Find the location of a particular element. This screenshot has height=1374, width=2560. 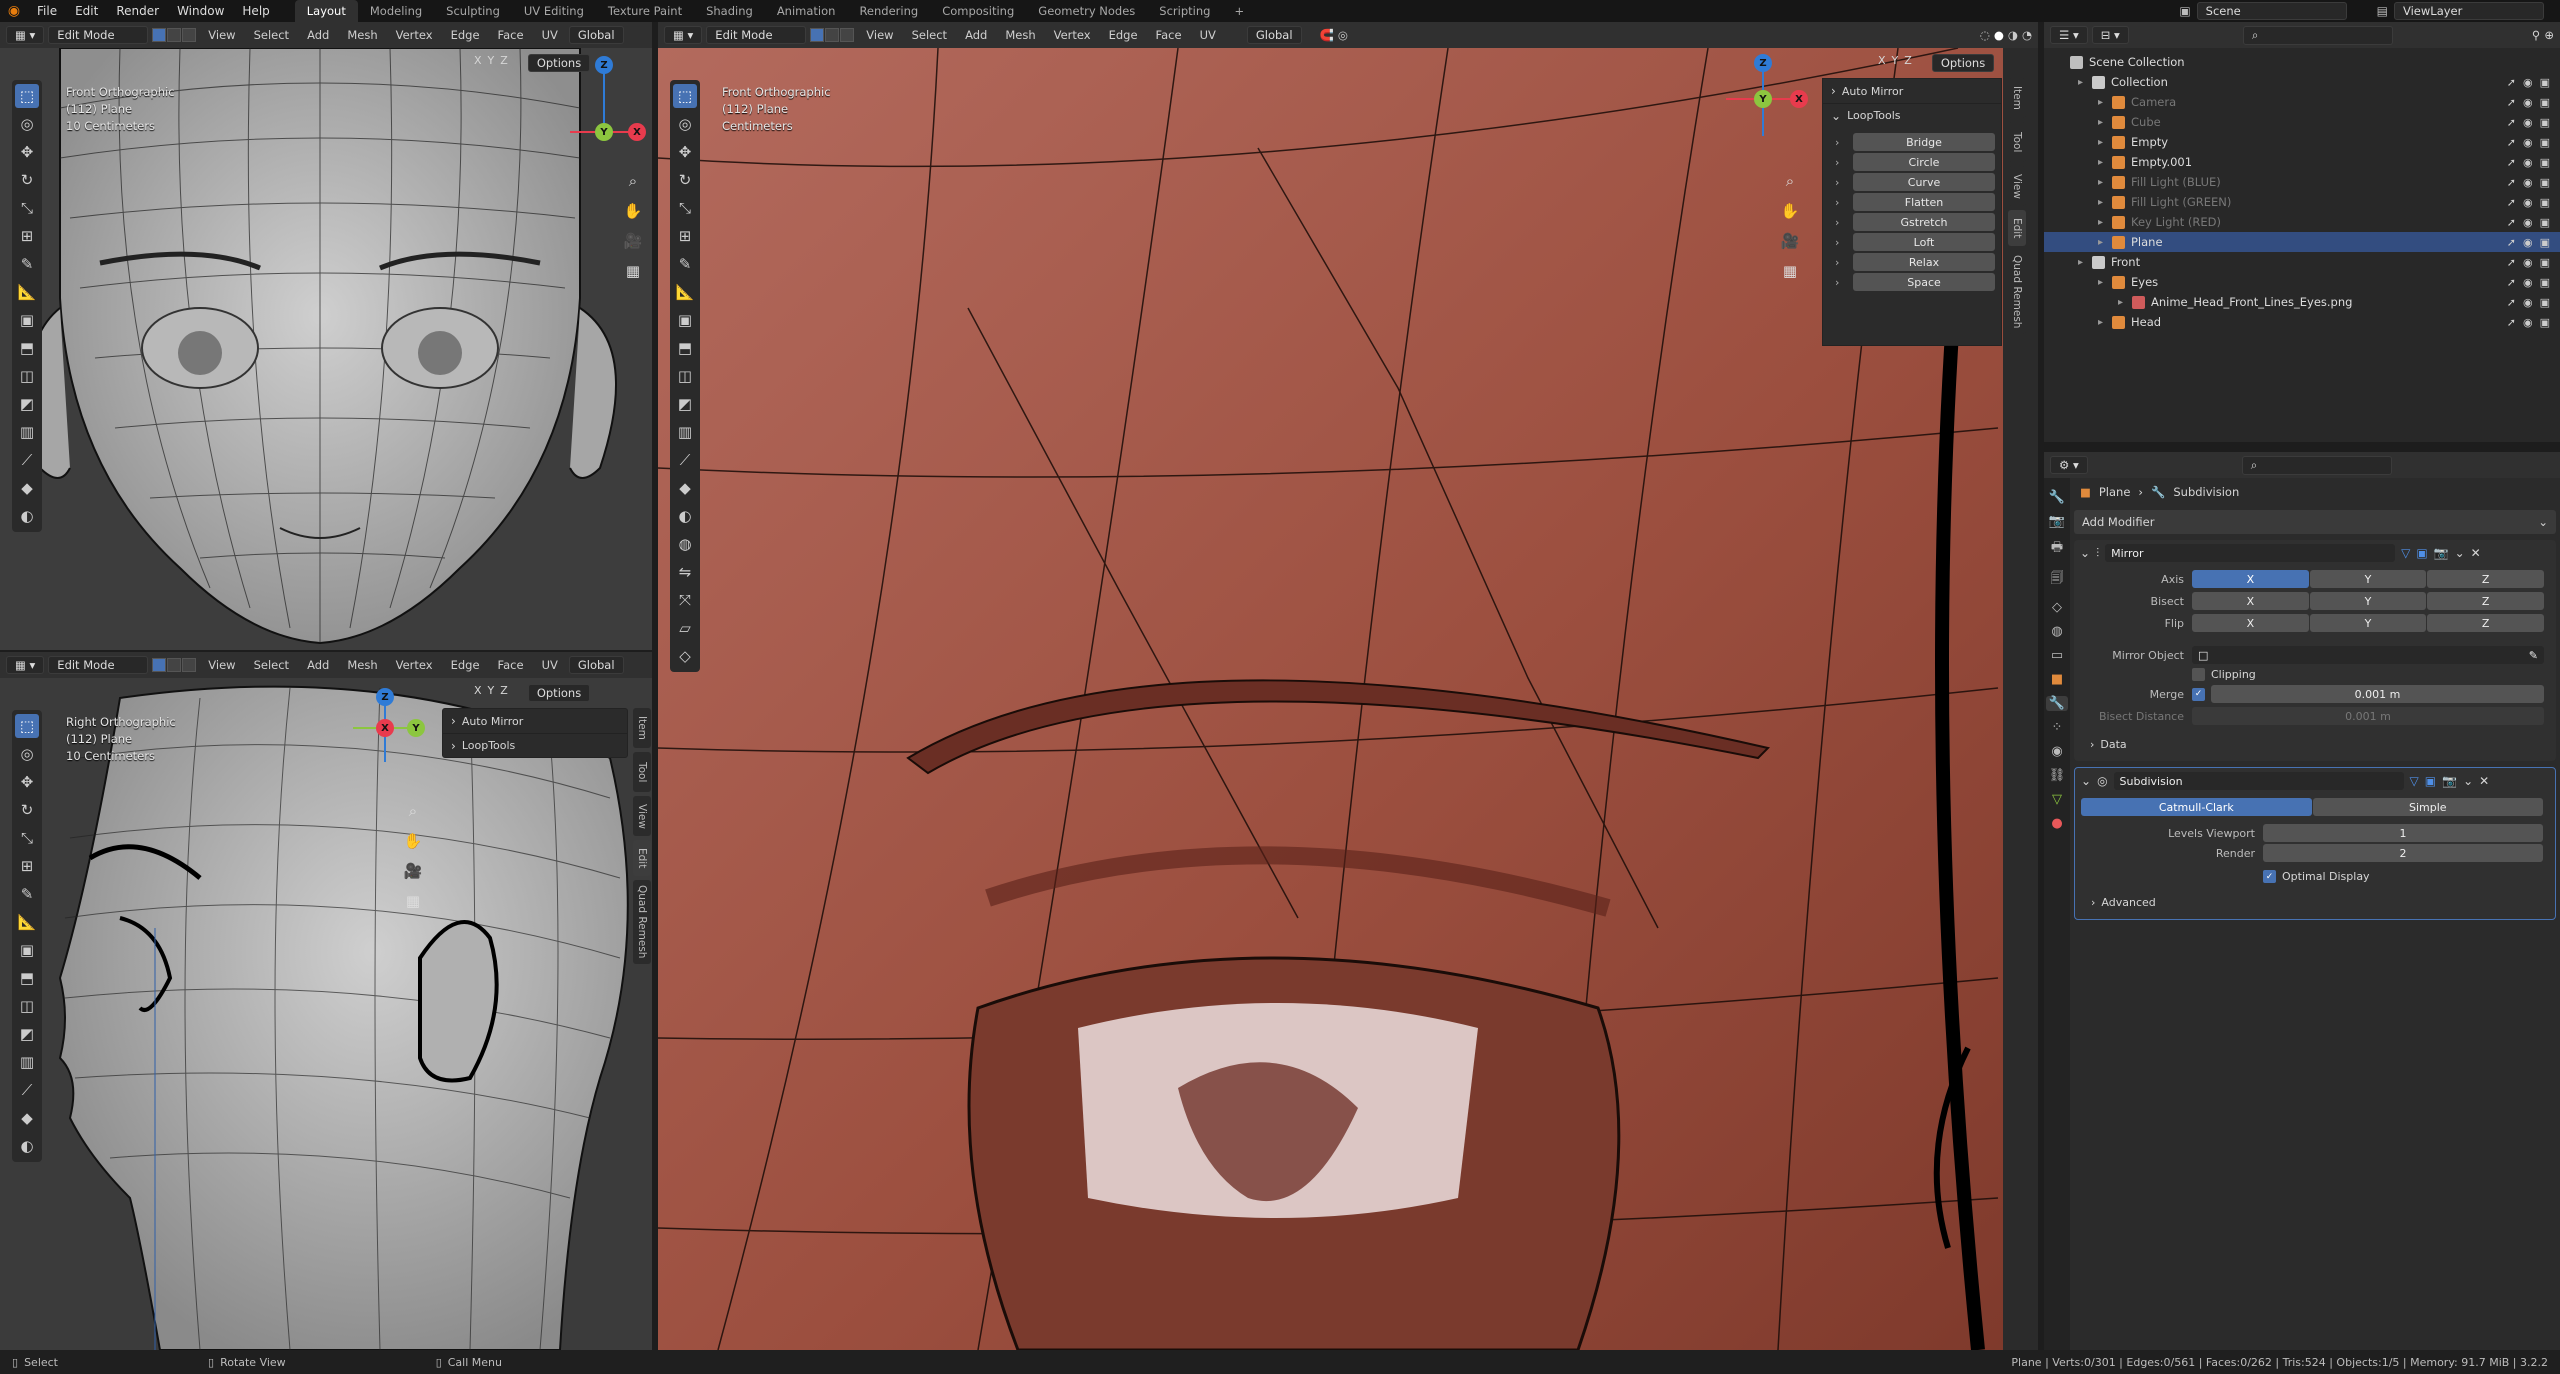

filter-icon: ⚲ is located at coordinates (2536, 35).